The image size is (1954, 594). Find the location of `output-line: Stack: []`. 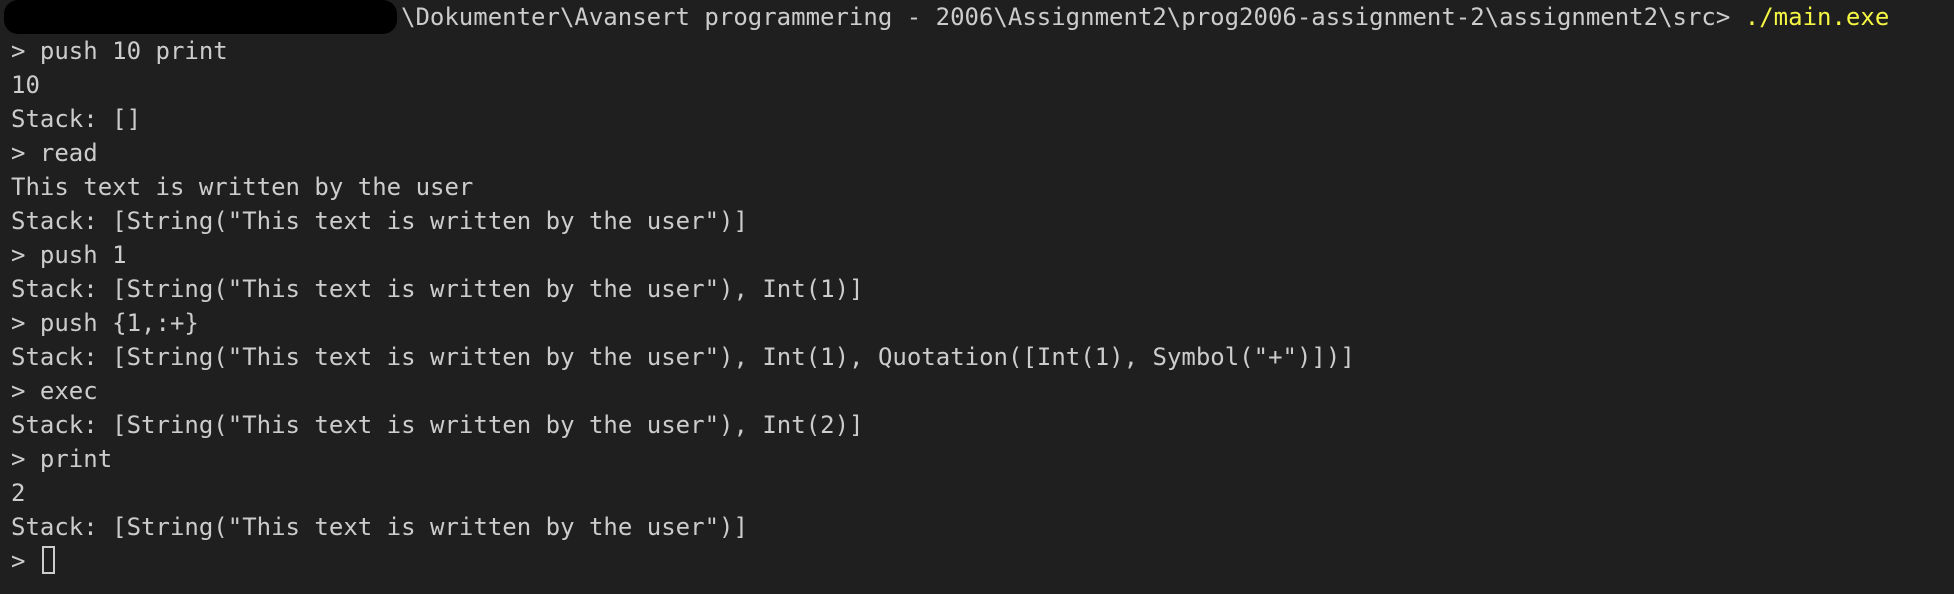

output-line: Stack: [] is located at coordinates (76, 119).